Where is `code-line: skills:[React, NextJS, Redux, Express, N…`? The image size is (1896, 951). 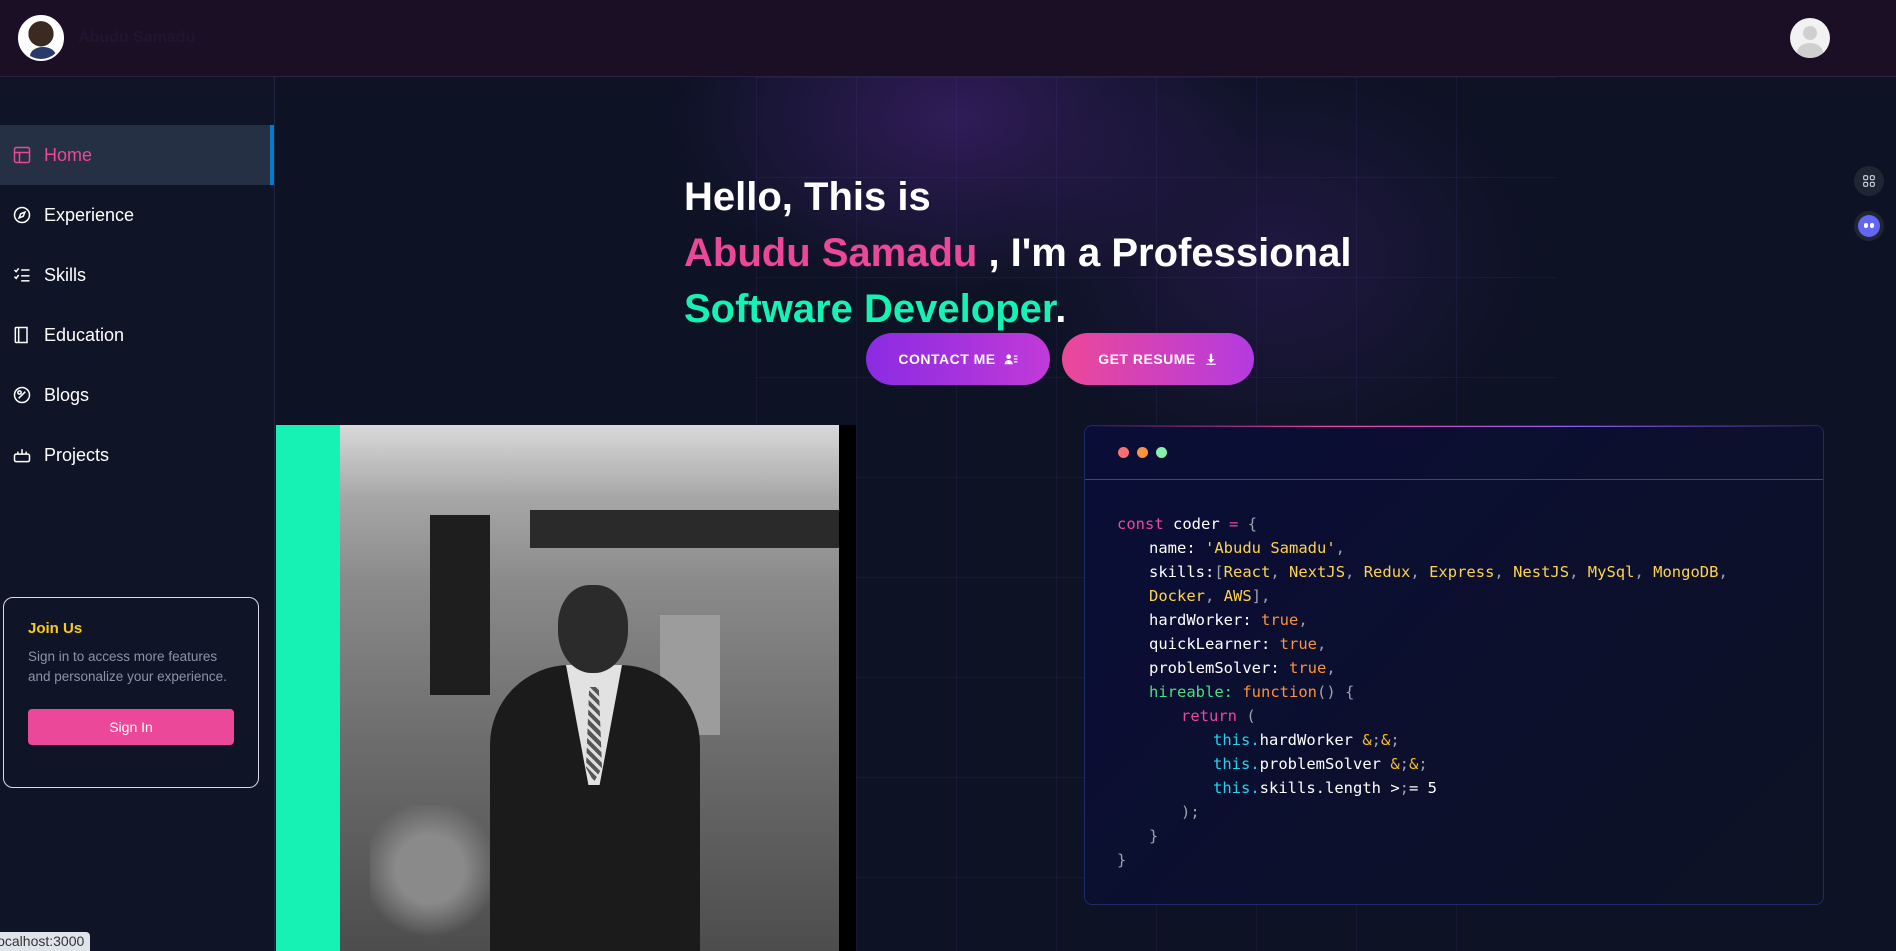 code-line: skills:[React, NextJS, Redux, Express, N… is located at coordinates (1438, 572).